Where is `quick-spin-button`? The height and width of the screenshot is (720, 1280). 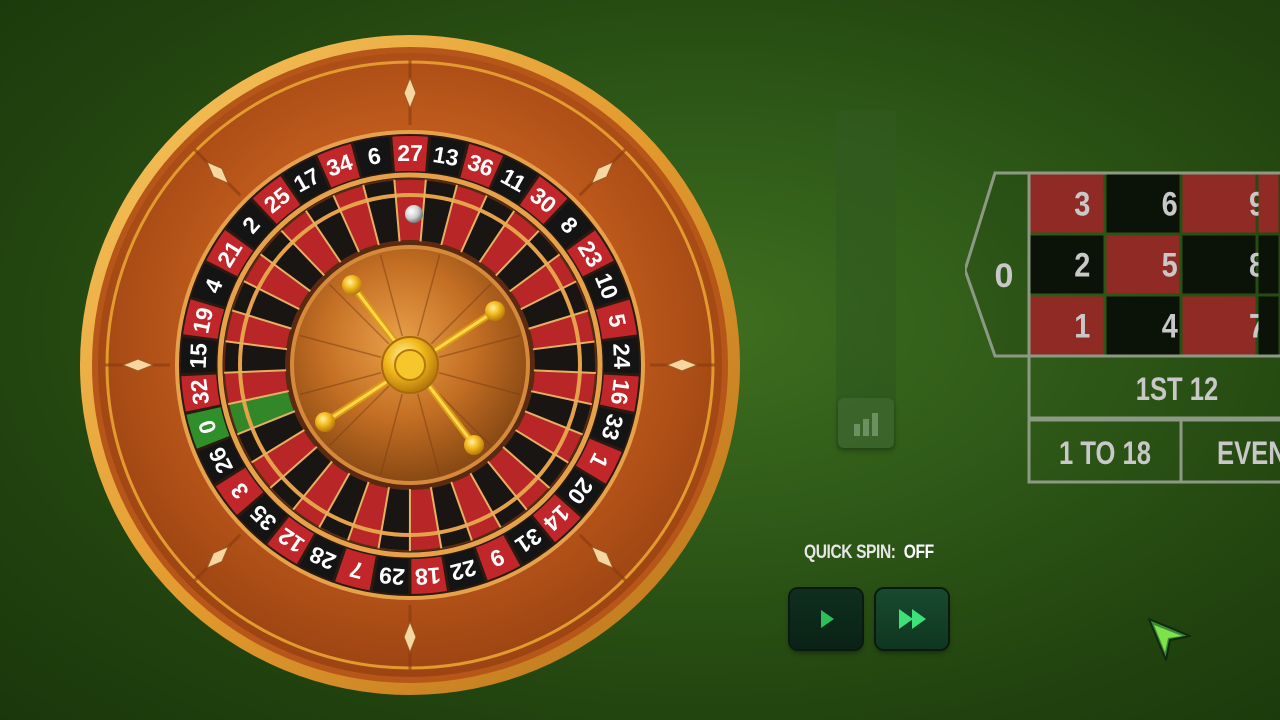 quick-spin-button is located at coordinates (912, 619).